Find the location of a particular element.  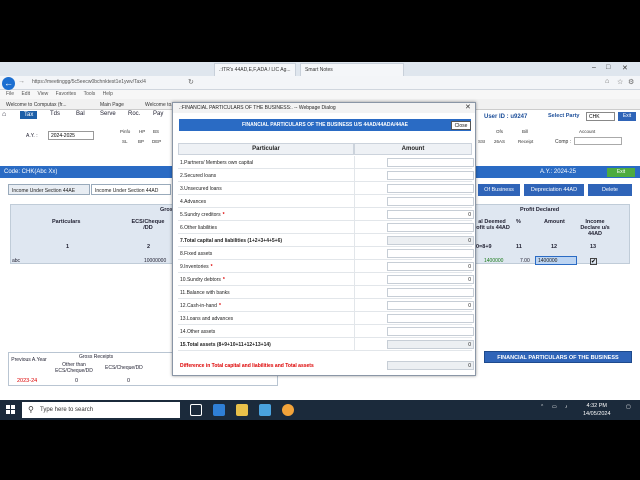

volume-icon: ♪ is located at coordinates (566, 407).